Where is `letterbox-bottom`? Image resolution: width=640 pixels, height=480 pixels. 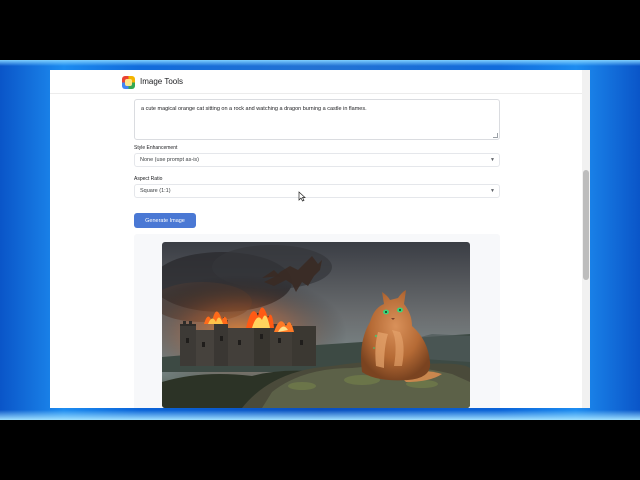
letterbox-bottom is located at coordinates (320, 450).